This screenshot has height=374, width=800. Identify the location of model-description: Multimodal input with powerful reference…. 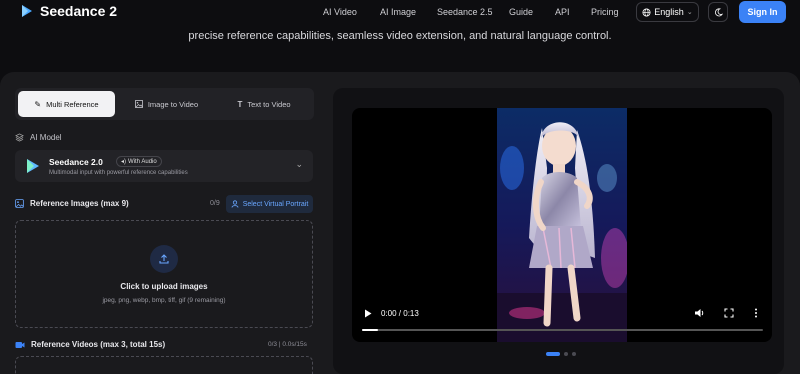
(118, 173).